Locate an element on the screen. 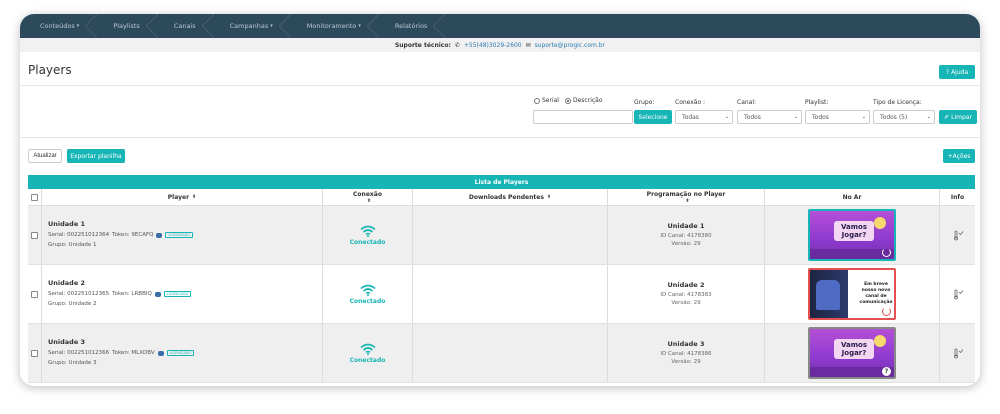 The width and height of the screenshot is (1000, 414). on-air-cell: Vamos Jogar? ? is located at coordinates (852, 353).